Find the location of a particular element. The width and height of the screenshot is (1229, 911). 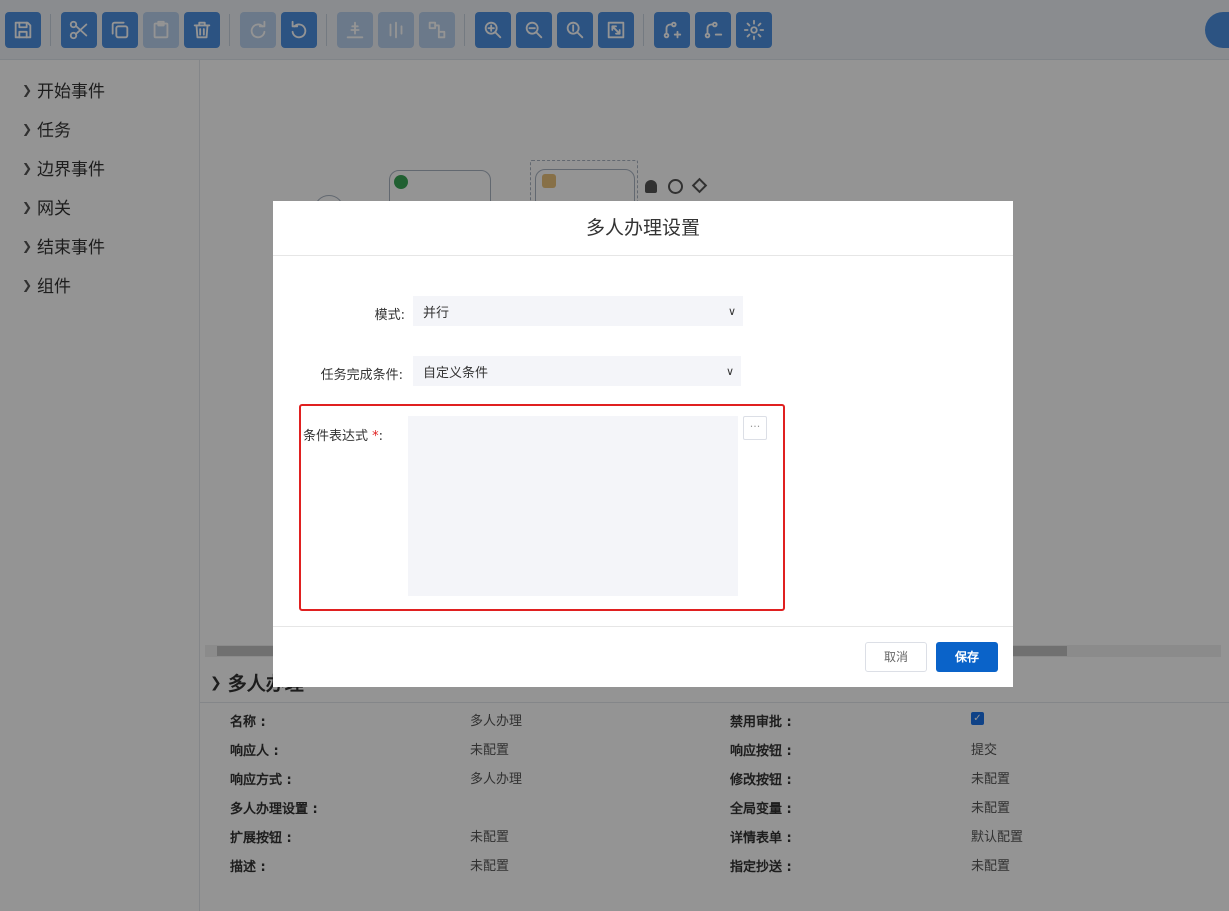

cancel-button: 取消 is located at coordinates (896, 657).